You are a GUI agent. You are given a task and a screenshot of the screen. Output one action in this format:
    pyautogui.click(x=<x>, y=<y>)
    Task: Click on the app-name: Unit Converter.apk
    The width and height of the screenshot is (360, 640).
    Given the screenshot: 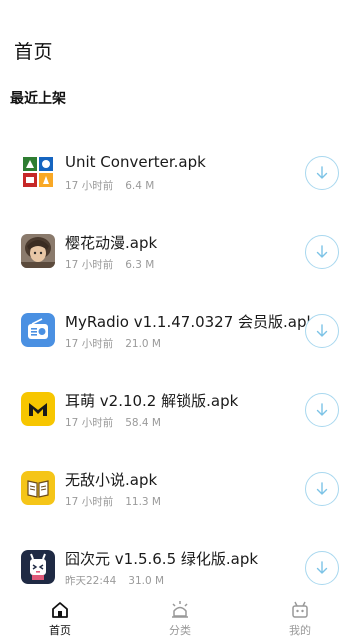 What is the action you would take?
    pyautogui.click(x=135, y=162)
    